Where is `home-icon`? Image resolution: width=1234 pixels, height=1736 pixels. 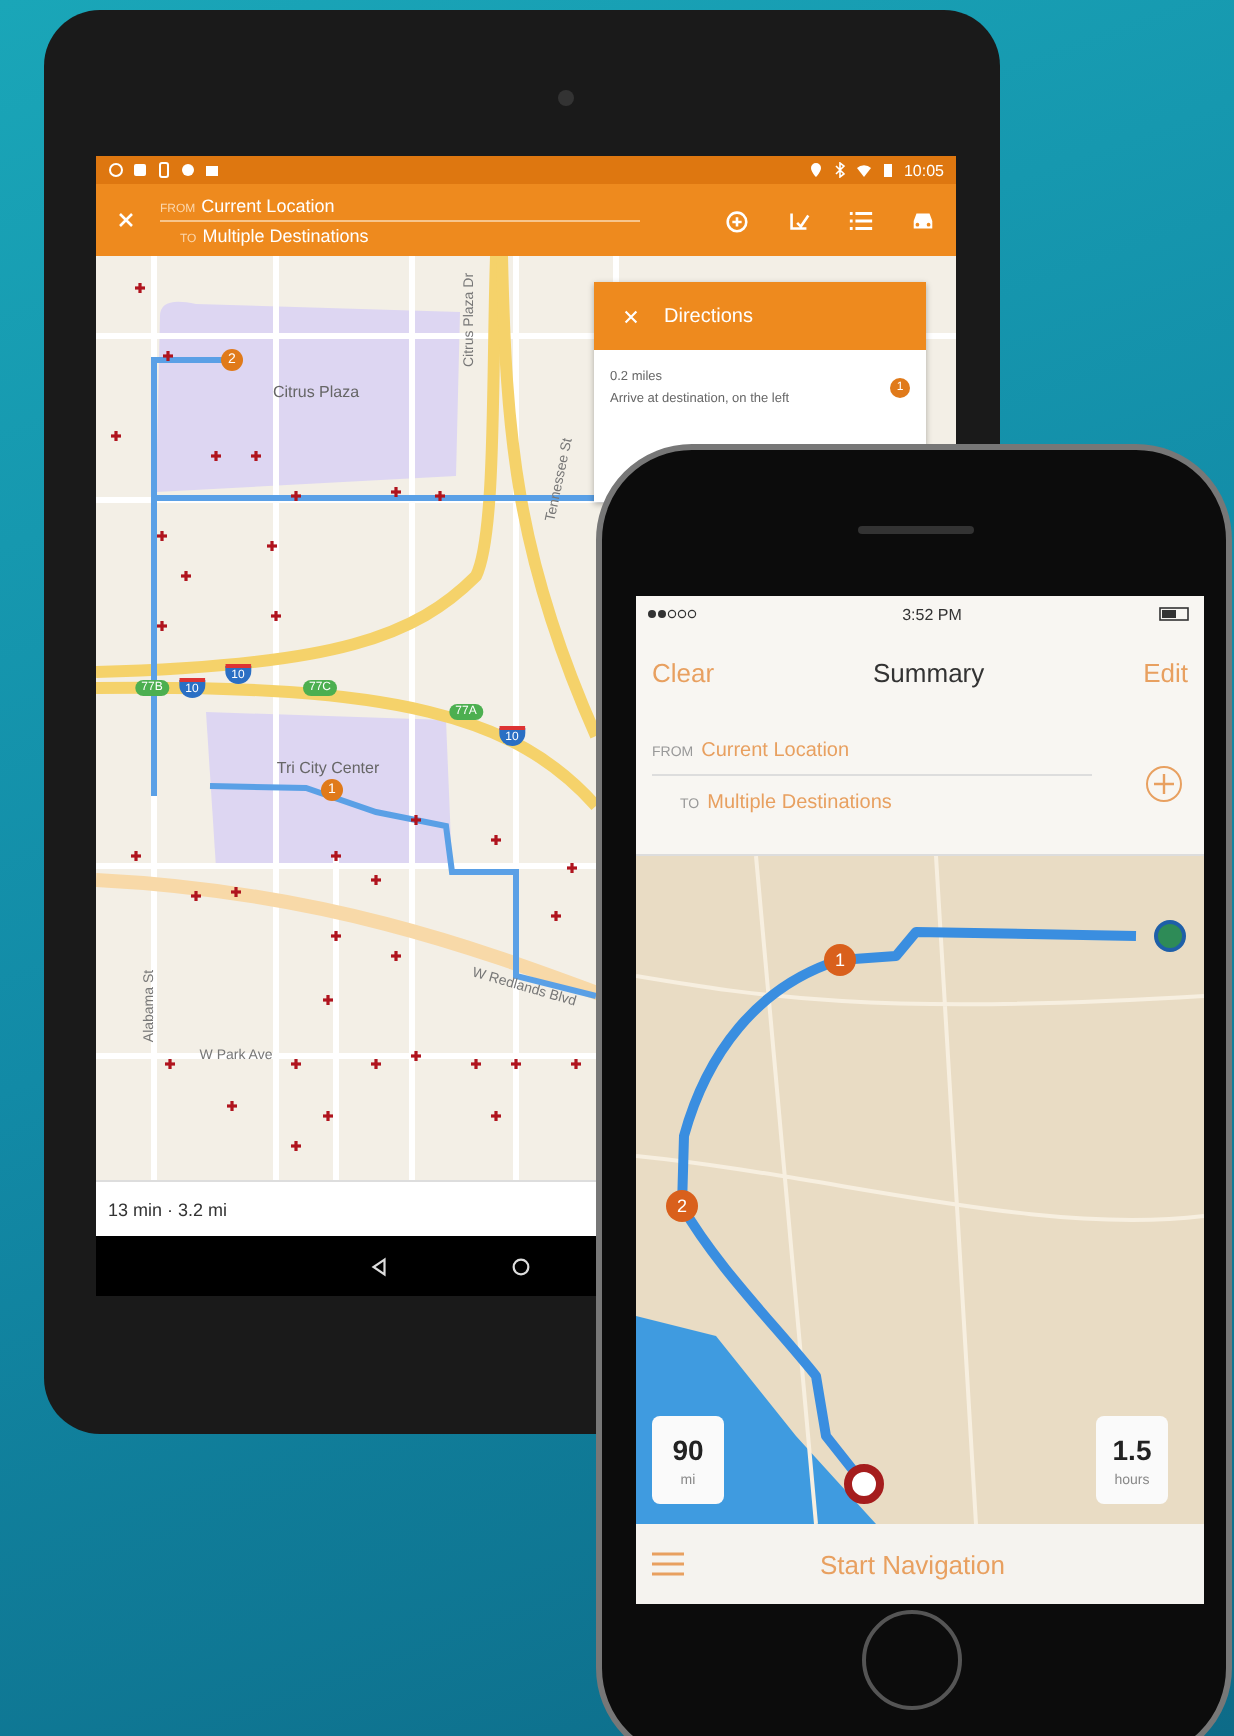
home-icon is located at coordinates (521, 1266).